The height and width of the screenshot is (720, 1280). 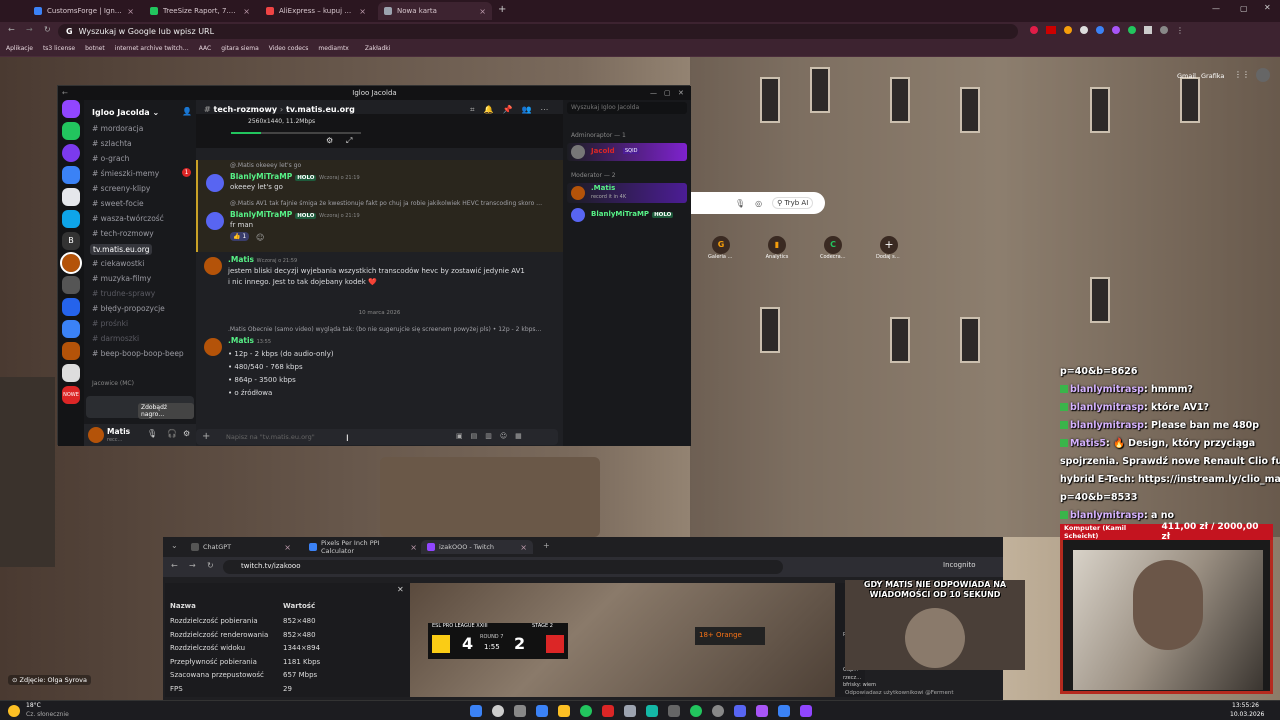 I want to click on fullscreen-icon: ⤢, so click(x=349, y=141).